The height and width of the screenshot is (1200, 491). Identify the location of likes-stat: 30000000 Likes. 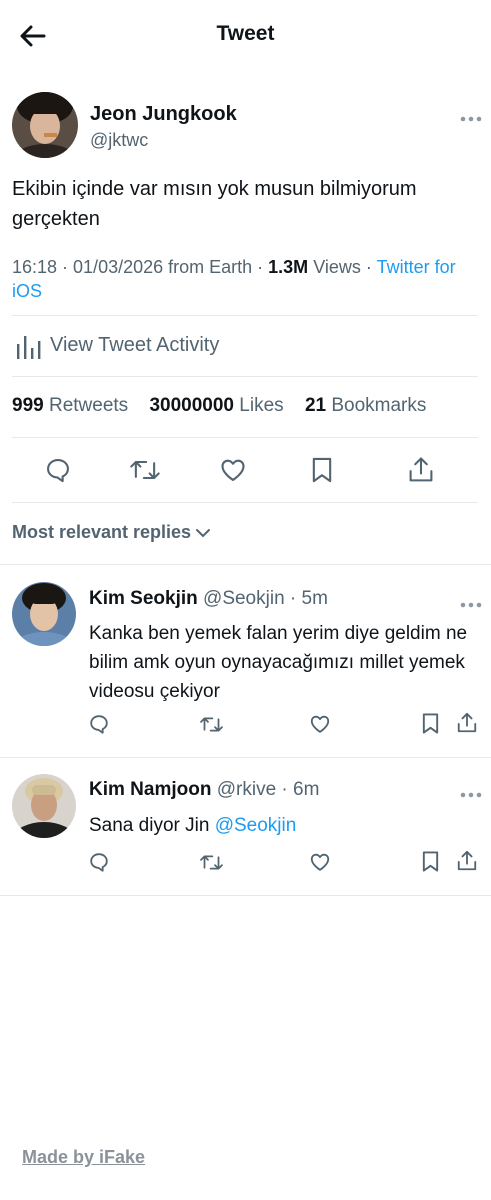
(216, 405).